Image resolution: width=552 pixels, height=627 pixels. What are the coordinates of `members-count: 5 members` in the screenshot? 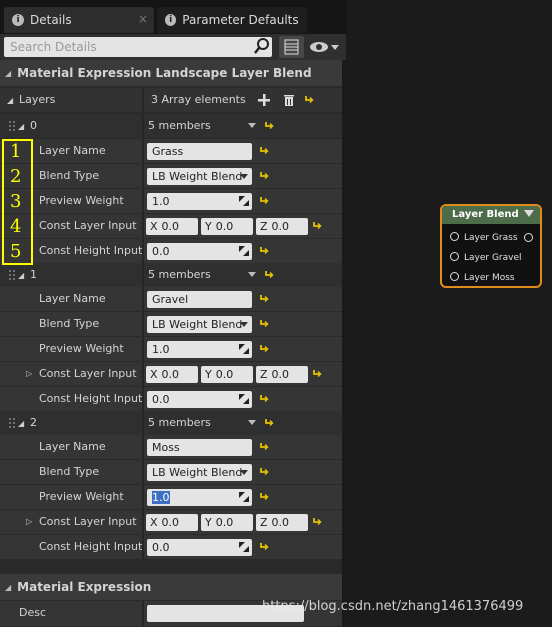 It's located at (179, 125).